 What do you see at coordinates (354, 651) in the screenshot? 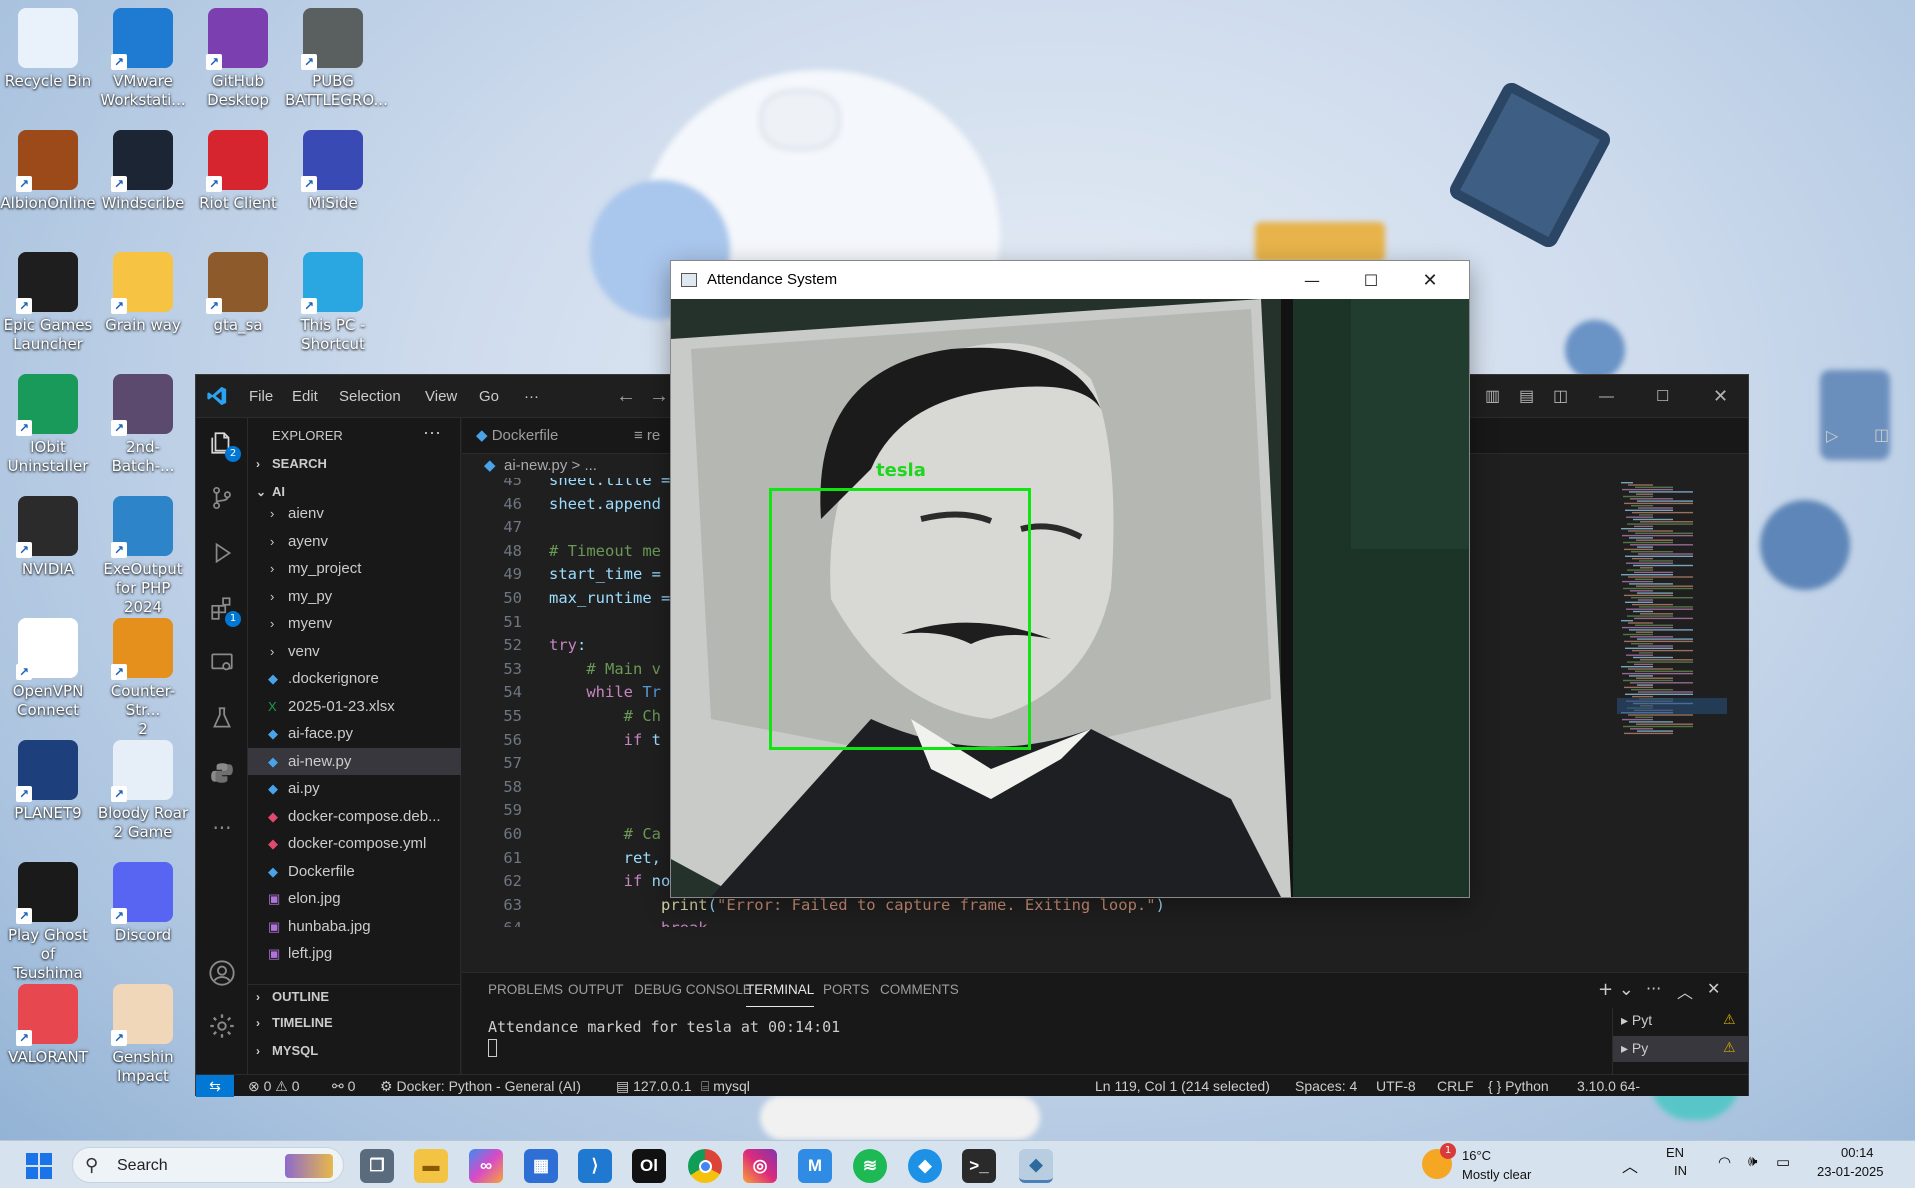
I see `tree-folder: › venv` at bounding box center [354, 651].